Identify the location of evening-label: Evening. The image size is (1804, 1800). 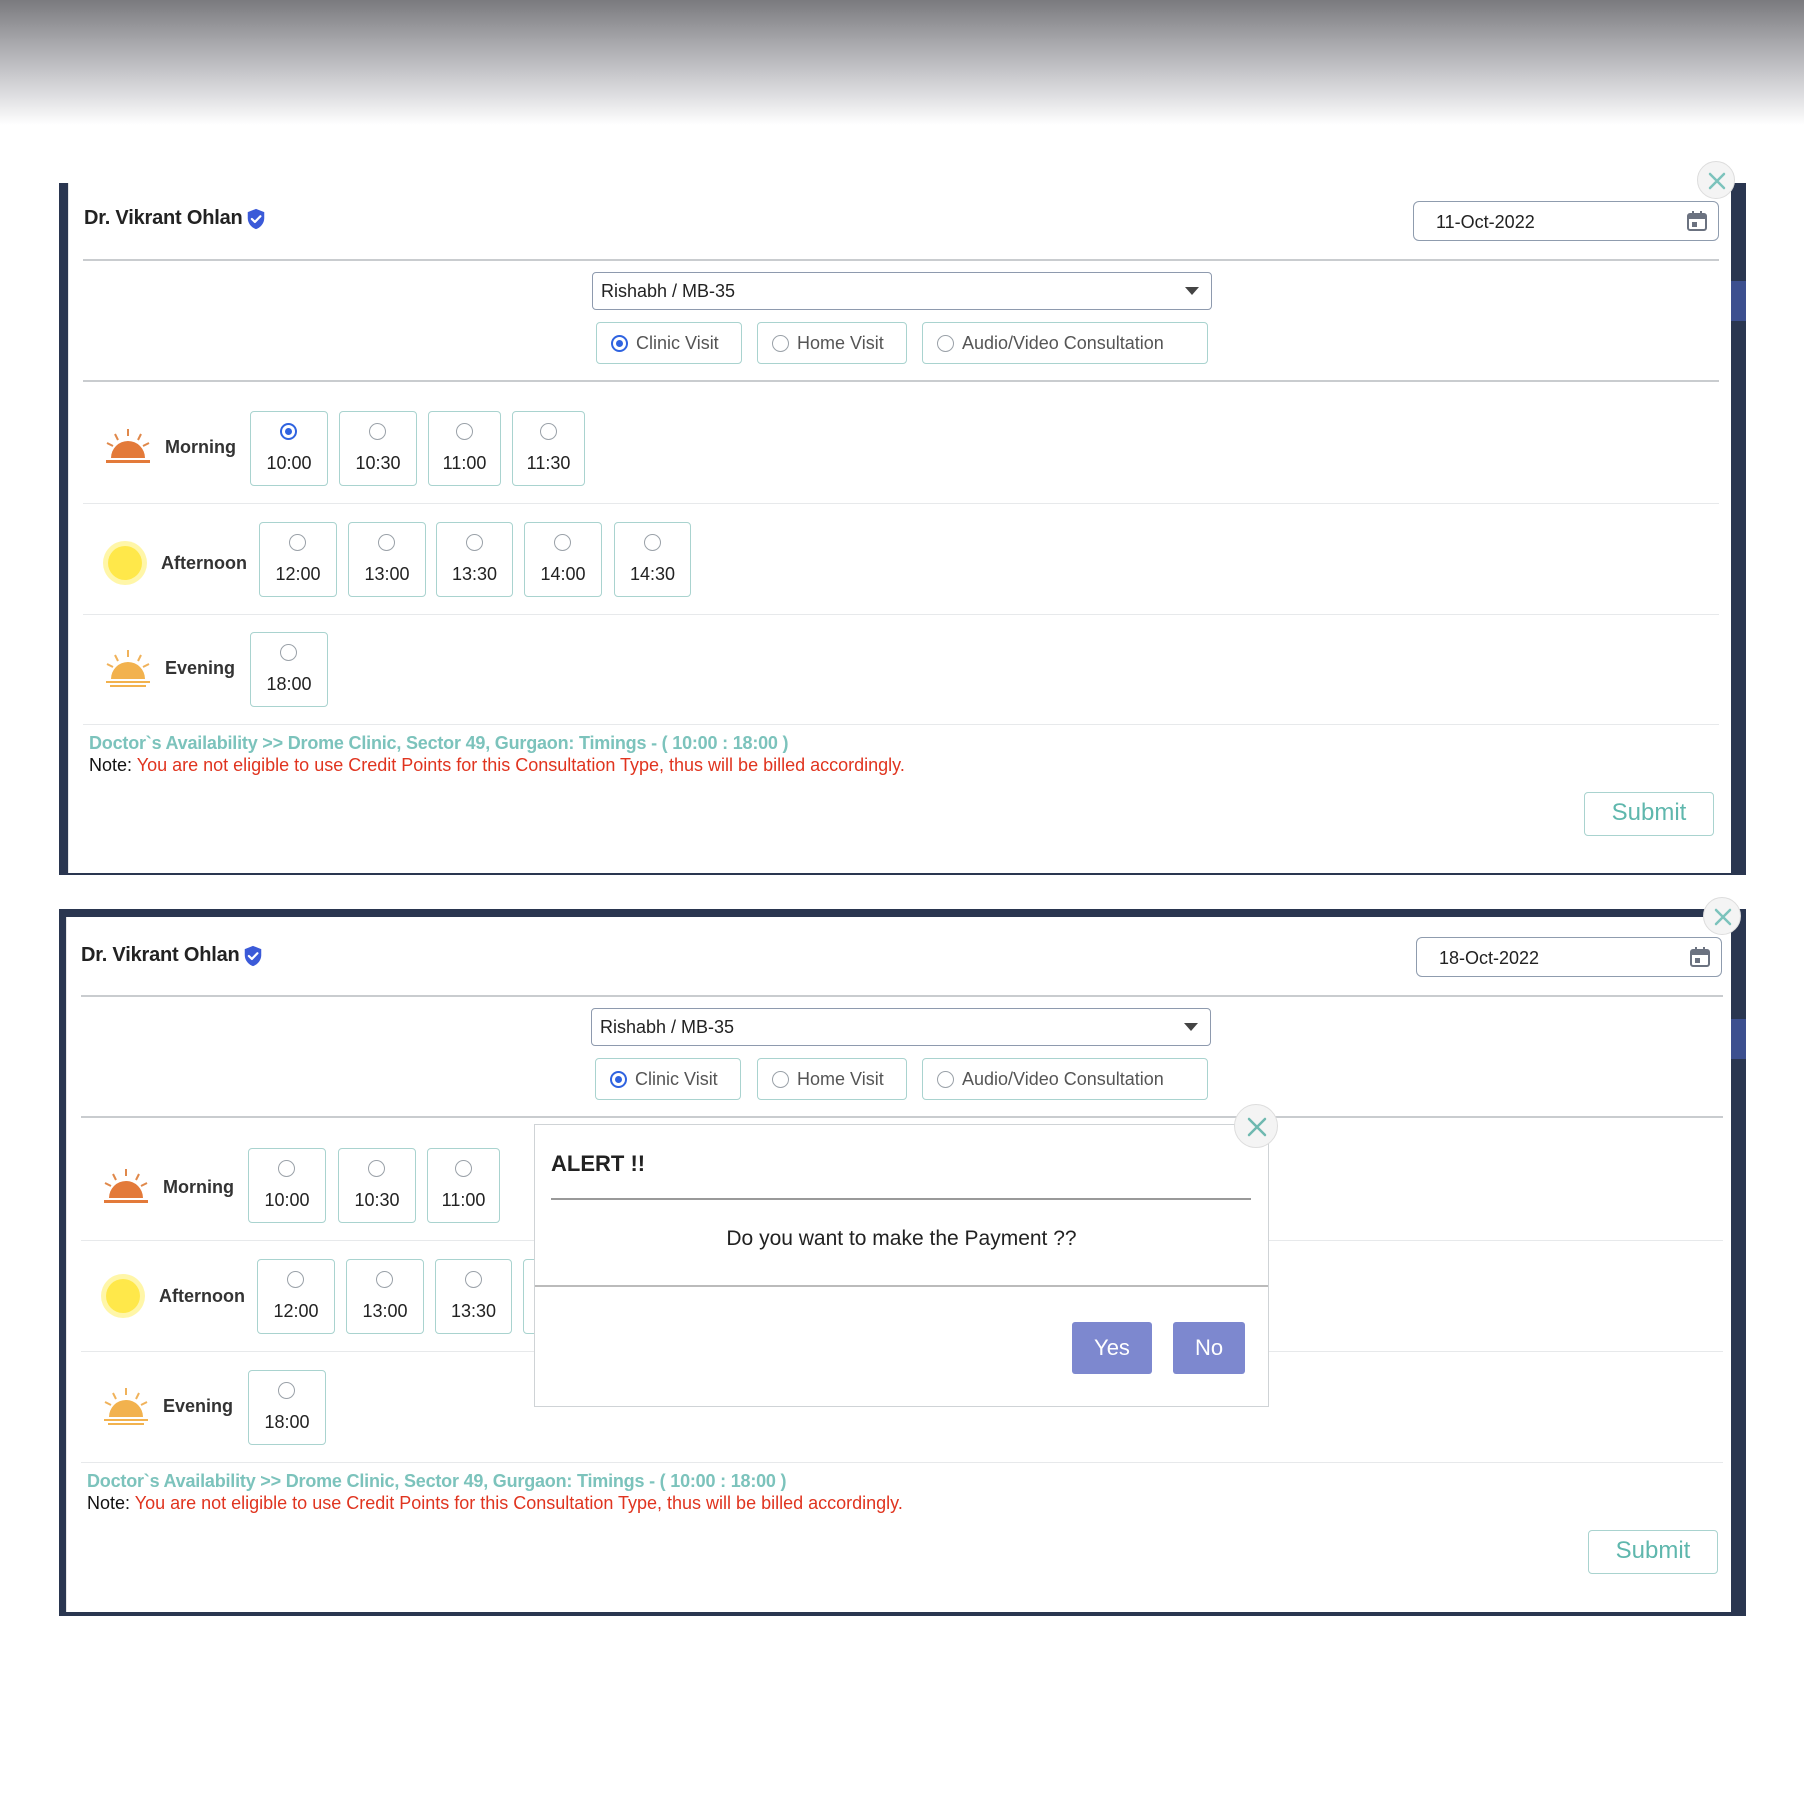
(198, 1405).